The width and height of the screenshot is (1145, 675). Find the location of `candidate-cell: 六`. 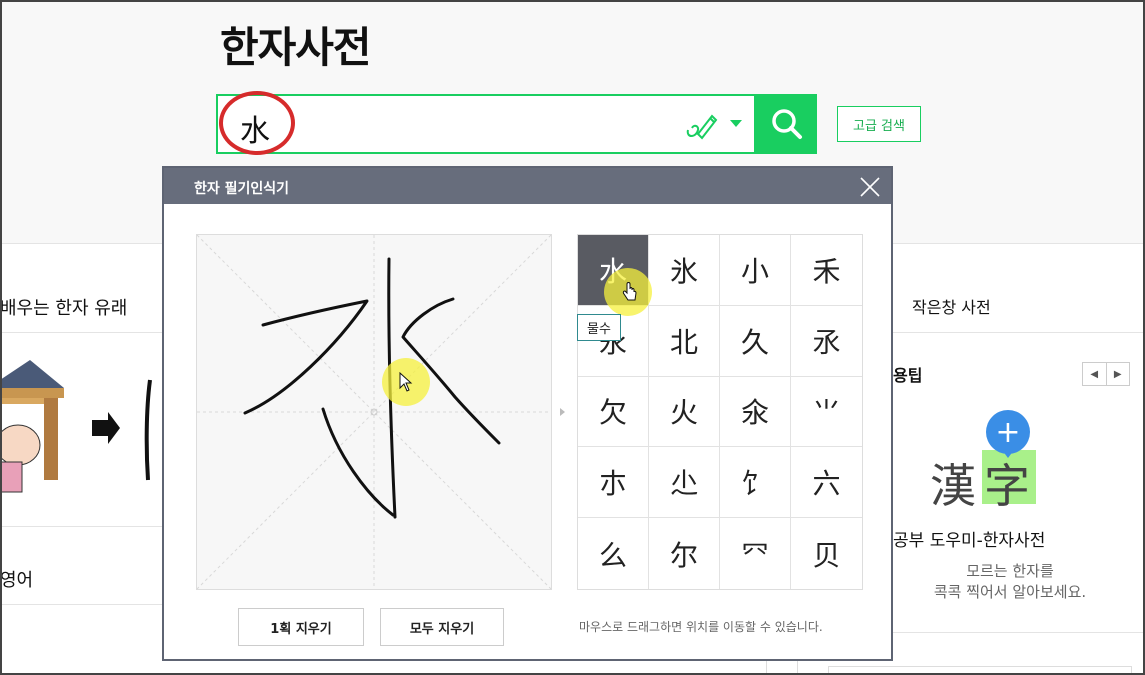

candidate-cell: 六 is located at coordinates (826, 483).